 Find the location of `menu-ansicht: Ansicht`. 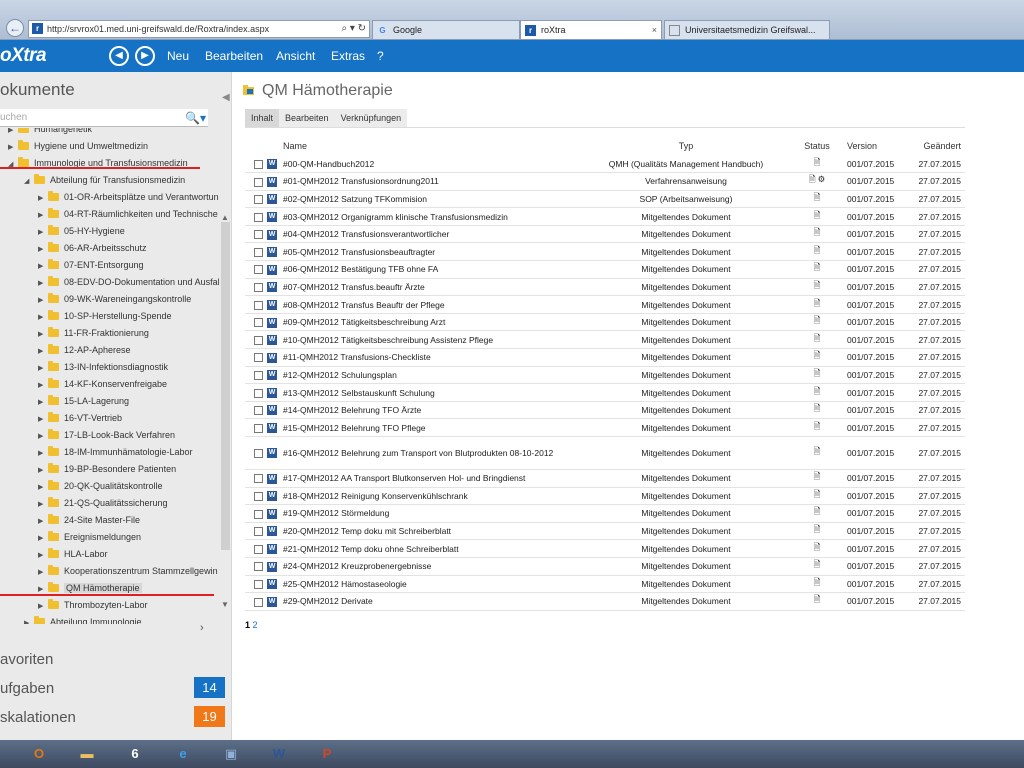

menu-ansicht: Ansicht is located at coordinates (295, 56).